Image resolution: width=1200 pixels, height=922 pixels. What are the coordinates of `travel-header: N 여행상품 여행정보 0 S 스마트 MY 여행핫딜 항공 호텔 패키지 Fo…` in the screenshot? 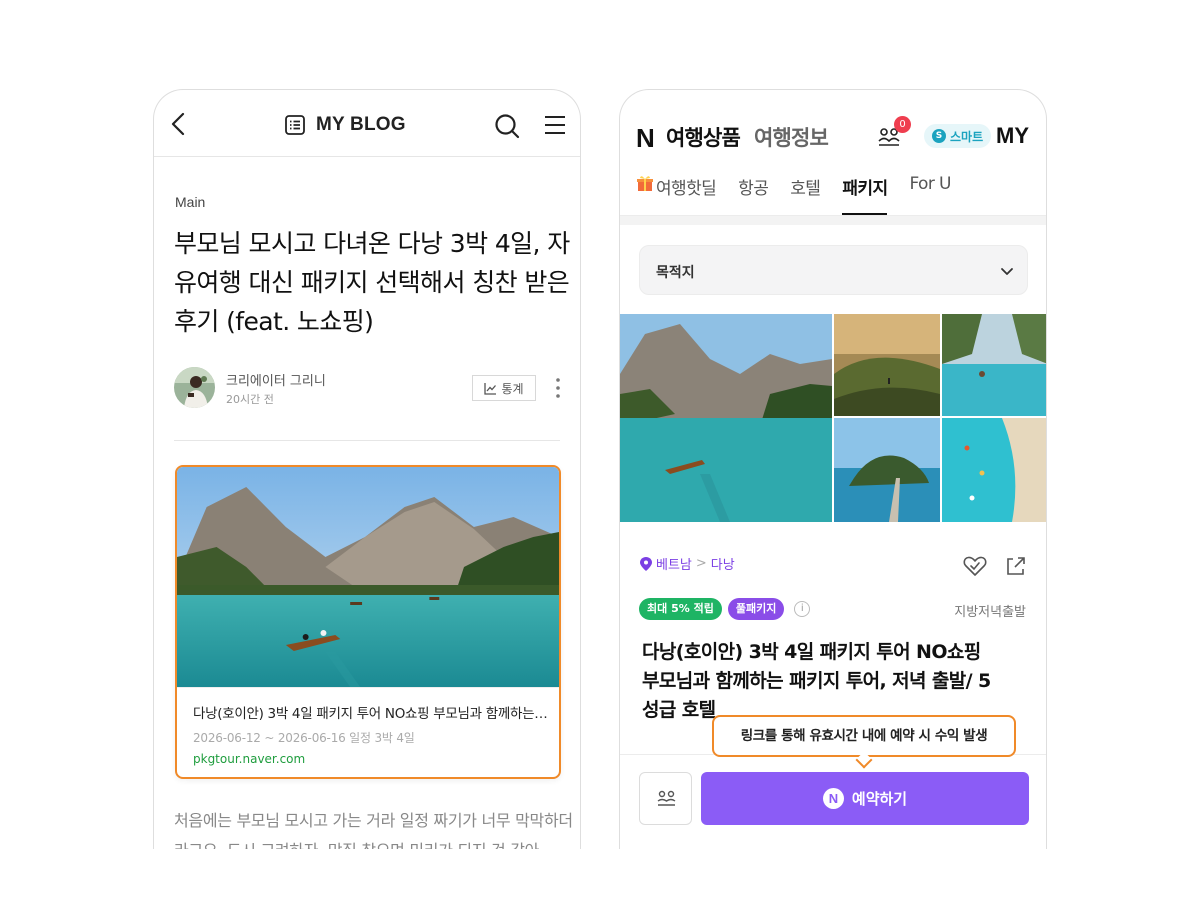 It's located at (833, 155).